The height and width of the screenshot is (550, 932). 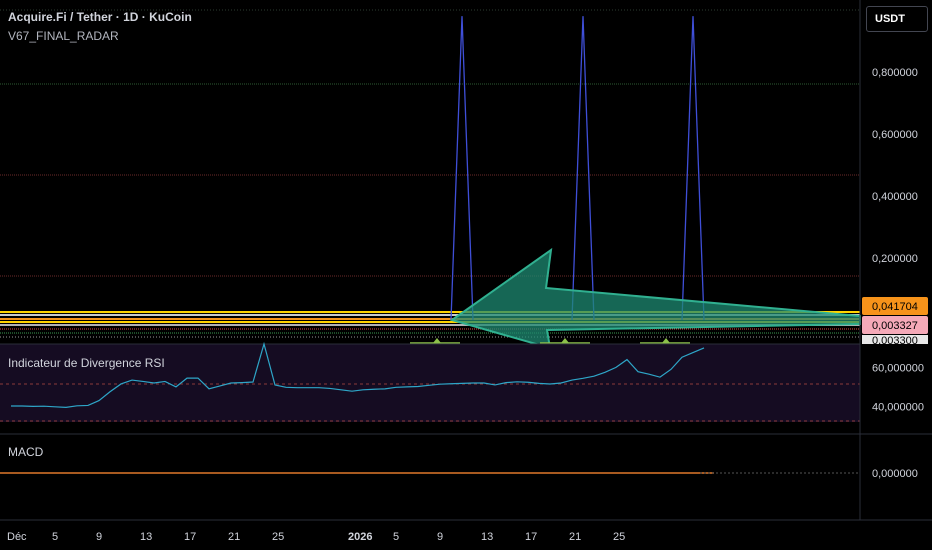 I want to click on price-badge-orange-label: 0,041704, so click(x=895, y=307).